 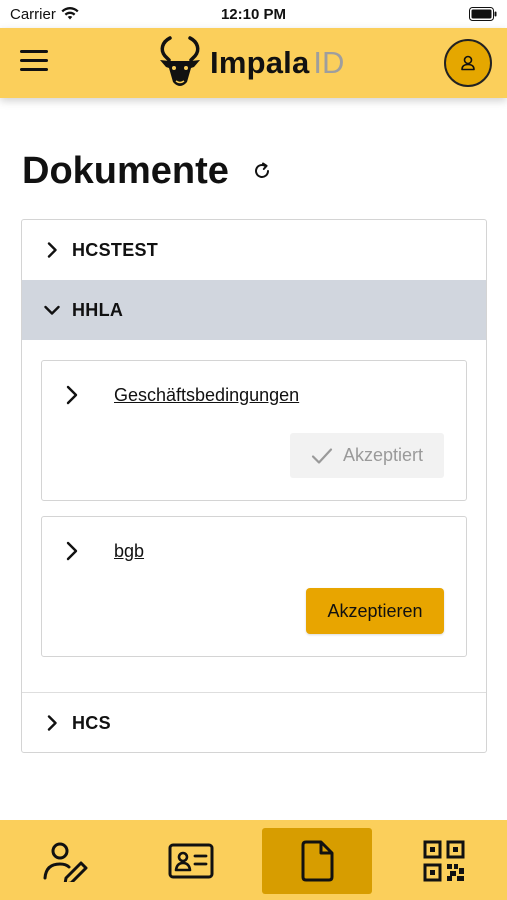 What do you see at coordinates (383, 455) in the screenshot?
I see `accepted-label: Akzeptiert` at bounding box center [383, 455].